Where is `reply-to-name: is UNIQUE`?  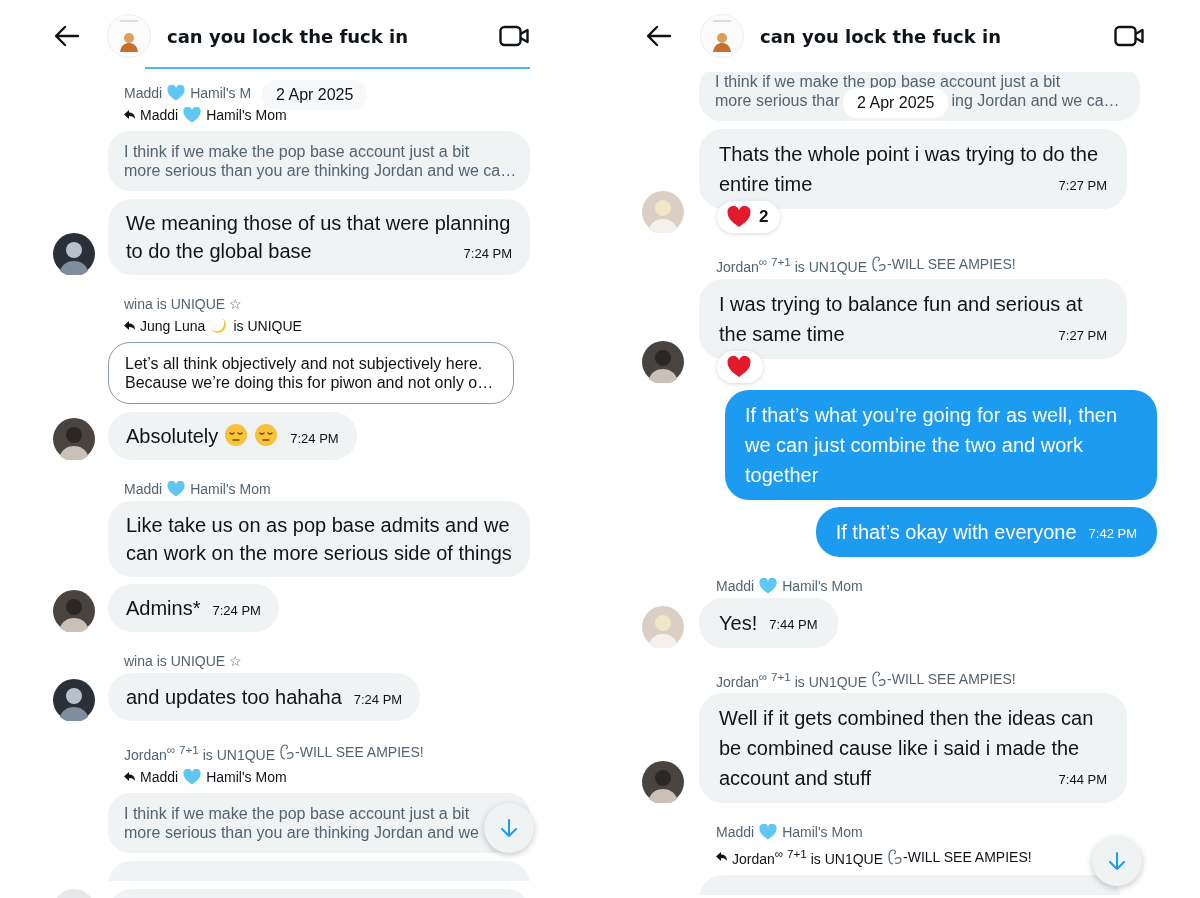 reply-to-name: is UNIQUE is located at coordinates (267, 326).